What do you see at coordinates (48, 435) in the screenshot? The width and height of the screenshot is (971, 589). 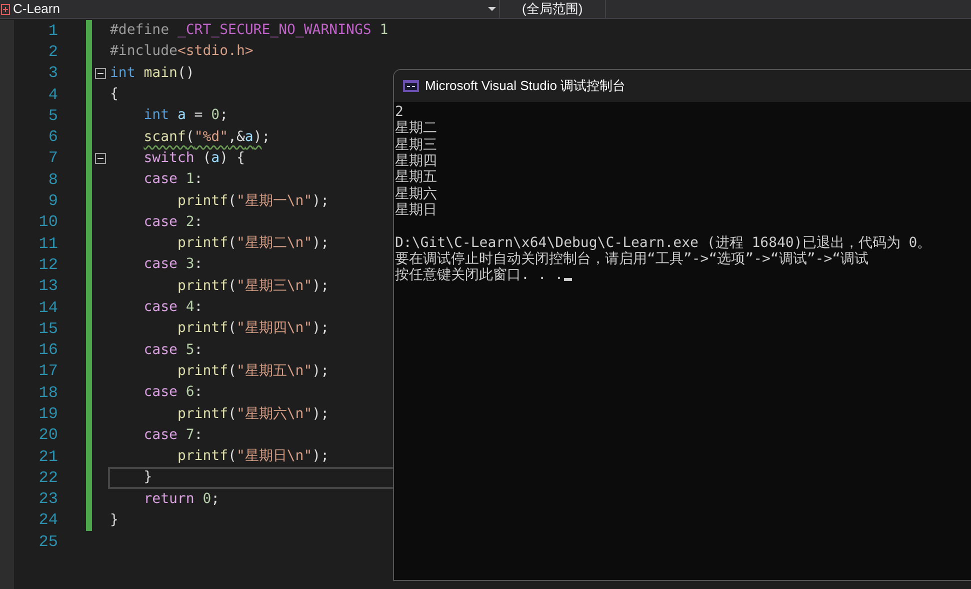 I see `line-number: 20` at bounding box center [48, 435].